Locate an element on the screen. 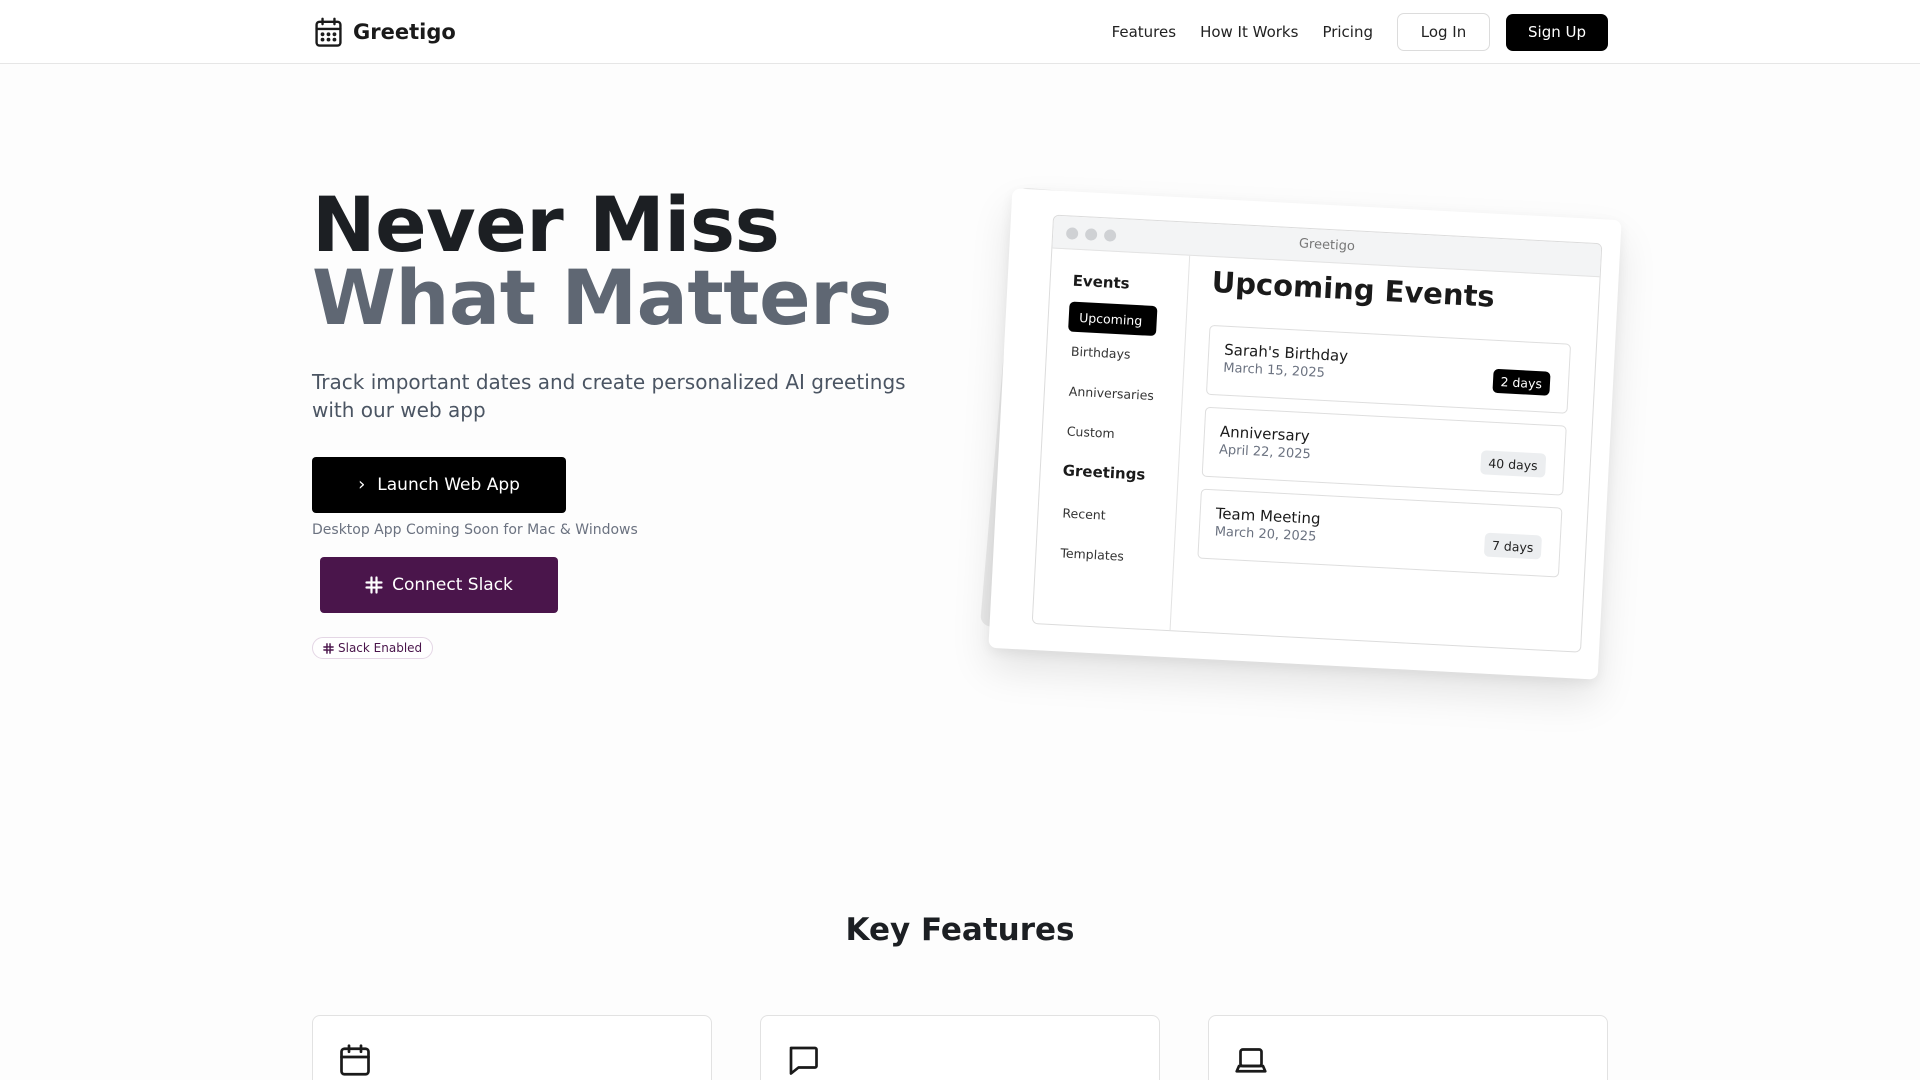 The image size is (1920, 1080). feature-card-web-app is located at coordinates (1408, 1047).